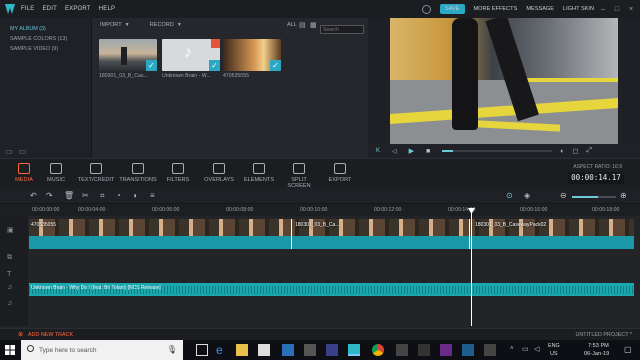 The image size is (640, 360). What do you see at coordinates (102, 196) in the screenshot?
I see `crop-icon: ⌗` at bounding box center [102, 196].